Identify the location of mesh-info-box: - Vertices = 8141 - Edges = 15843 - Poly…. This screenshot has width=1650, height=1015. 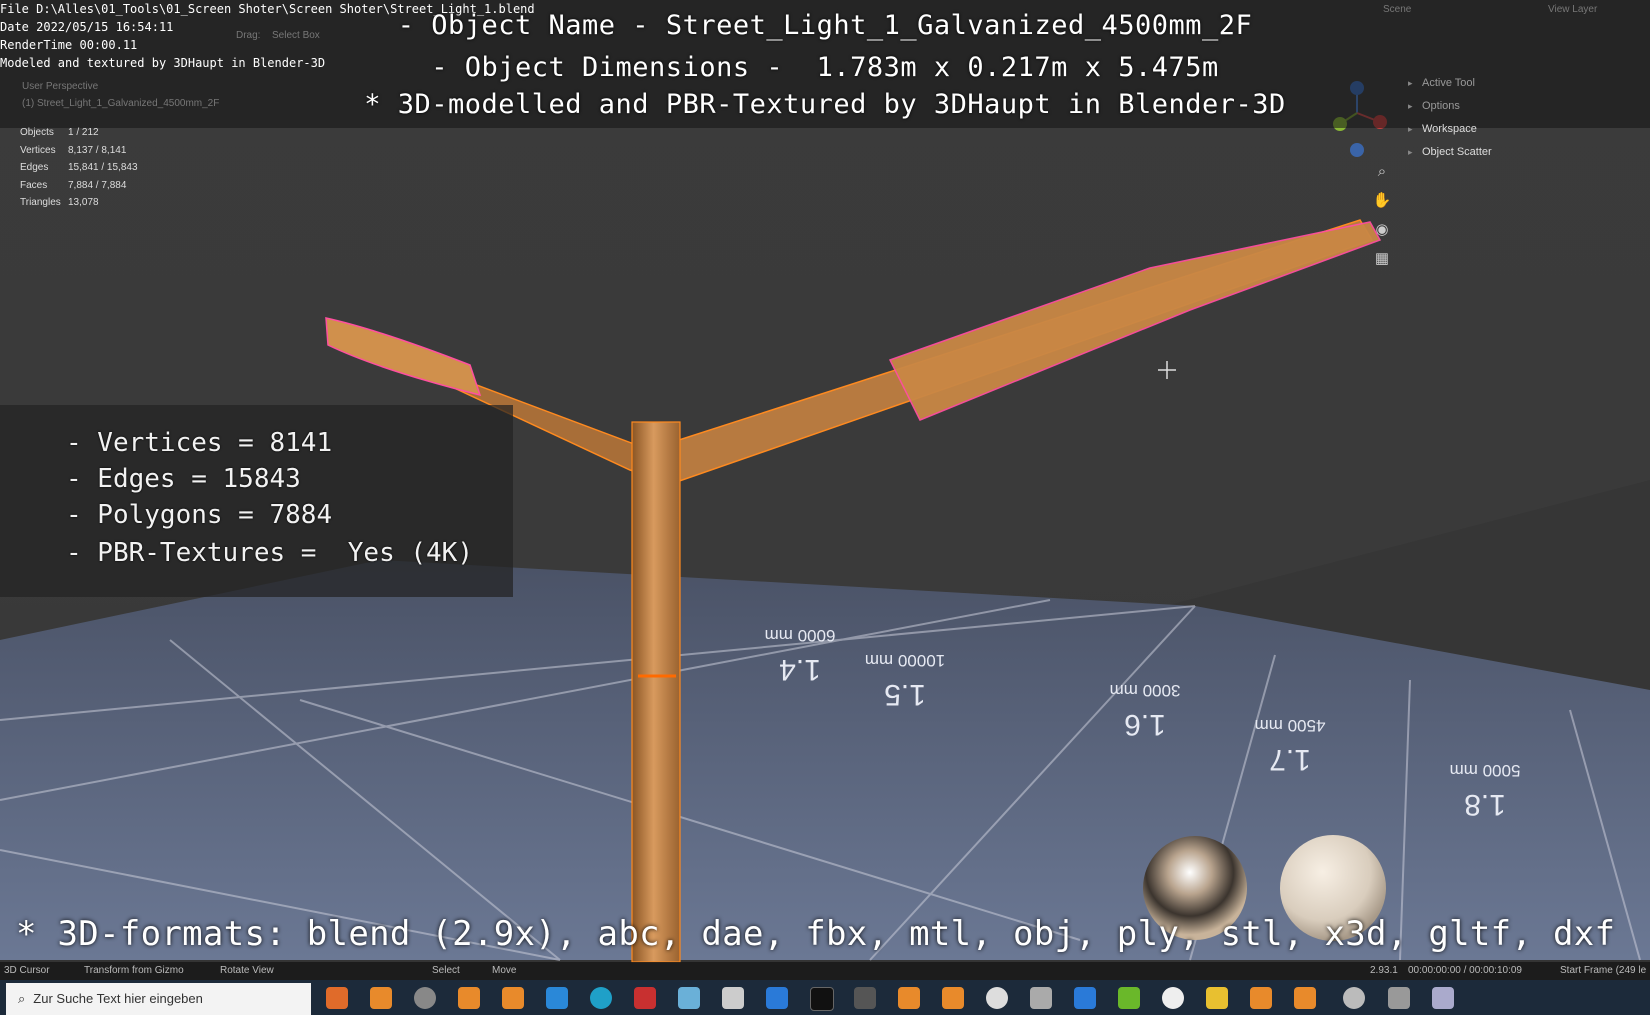
(256, 501).